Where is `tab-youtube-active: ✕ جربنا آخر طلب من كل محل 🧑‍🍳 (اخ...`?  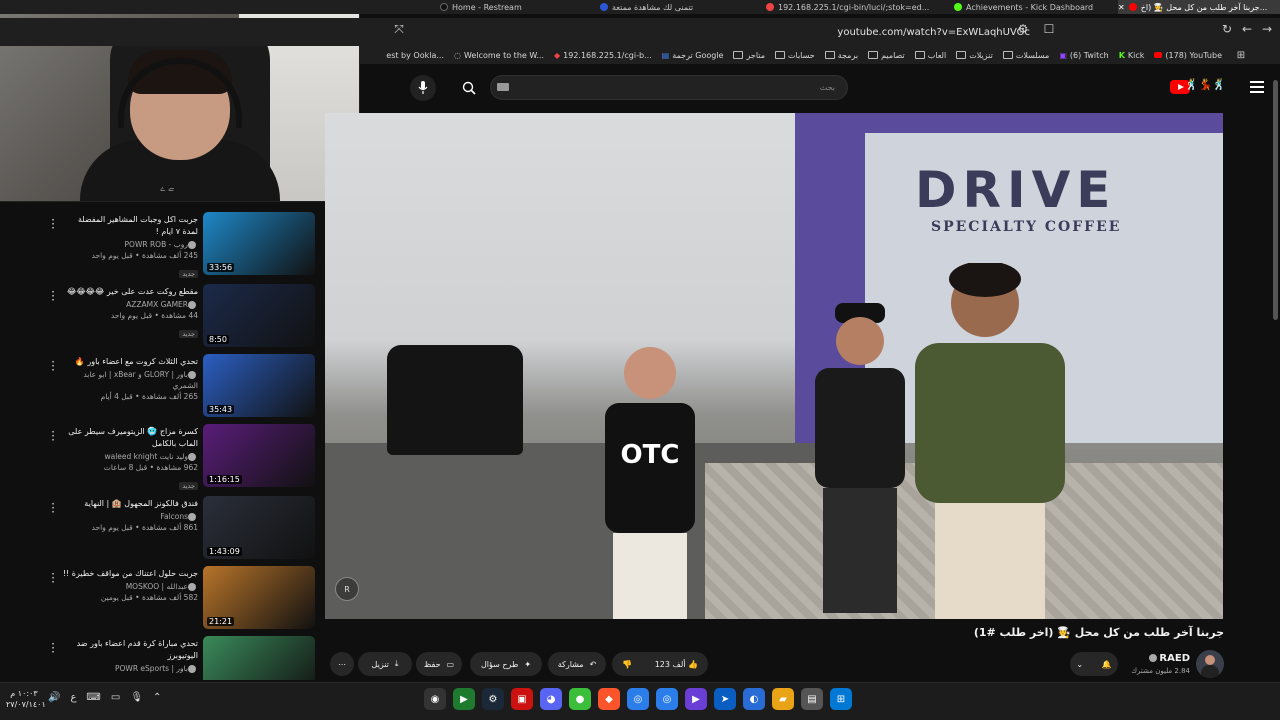 tab-youtube-active: ✕ جربنا آخر طلب من كل محل 🧑‍🍳 (اخ... is located at coordinates (1199, 7).